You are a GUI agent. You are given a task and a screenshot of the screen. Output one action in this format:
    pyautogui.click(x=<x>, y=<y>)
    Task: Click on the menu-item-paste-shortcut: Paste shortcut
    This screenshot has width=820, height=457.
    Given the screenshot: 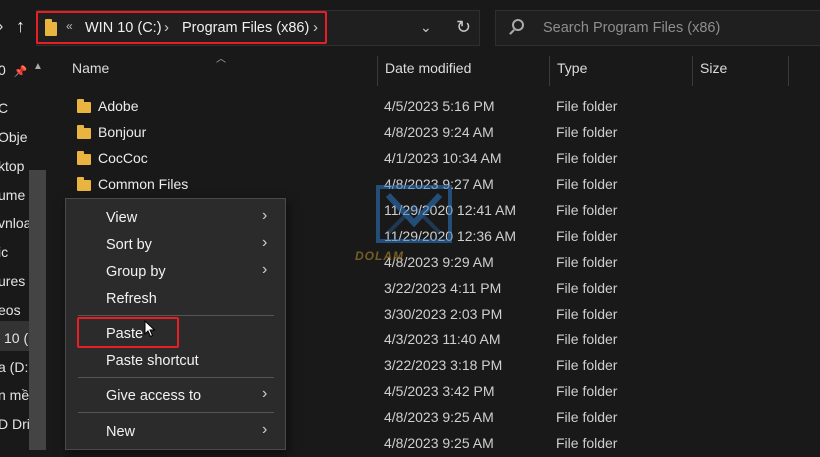 What is the action you would take?
    pyautogui.click(x=152, y=361)
    